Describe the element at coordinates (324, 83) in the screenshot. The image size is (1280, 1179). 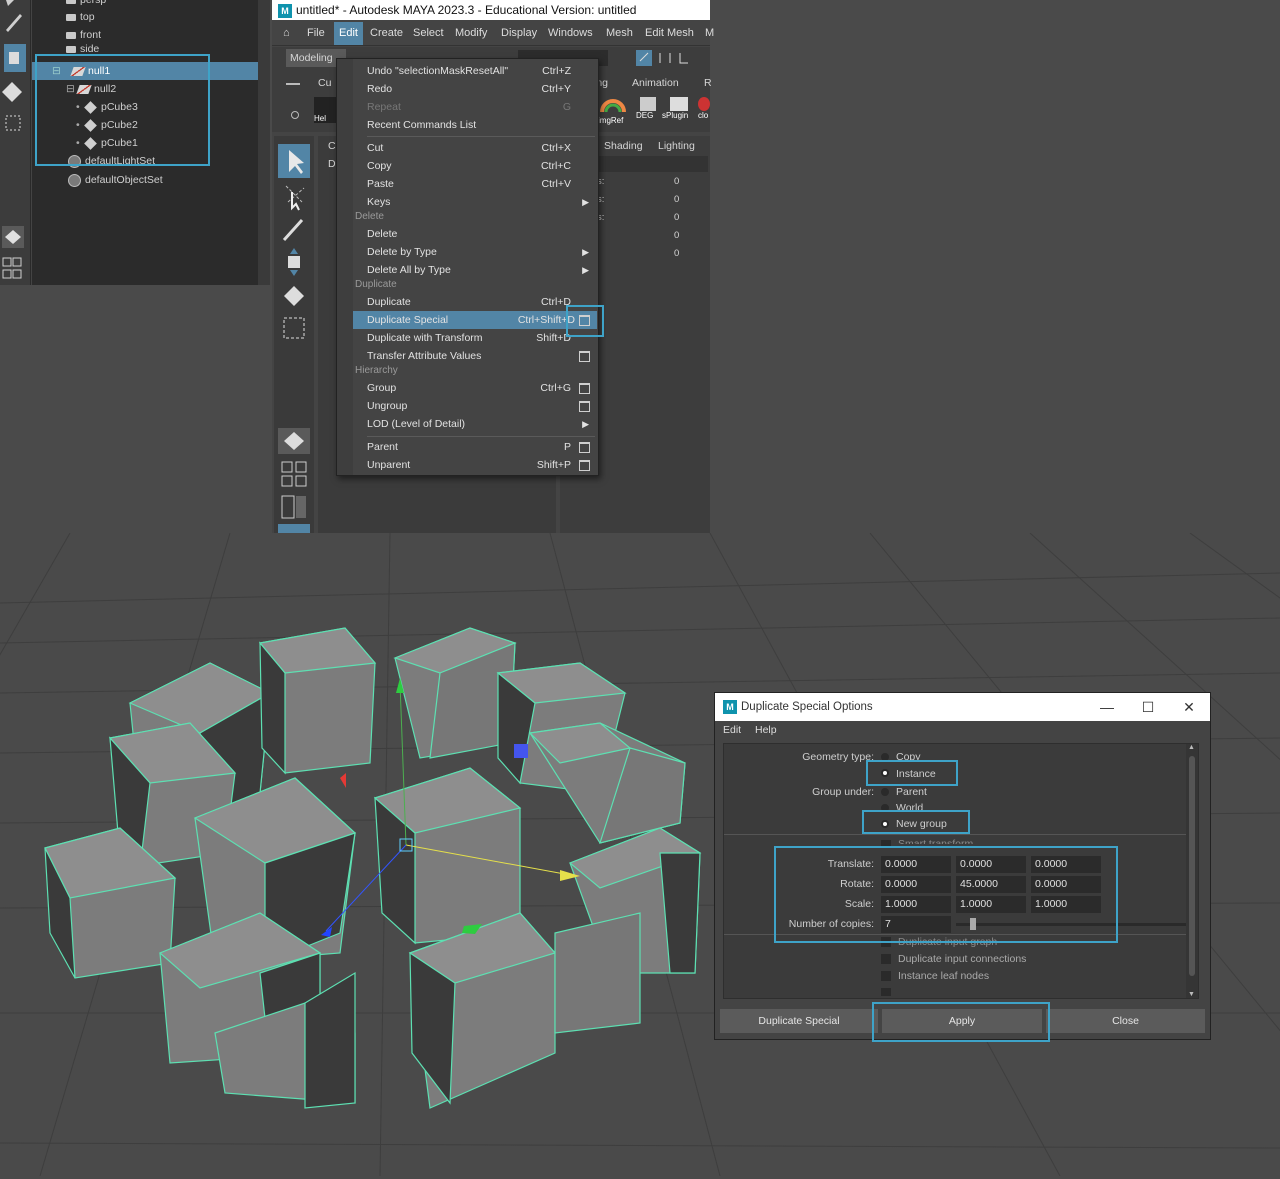
I see `shelf-tab-curves: Cu` at that location.